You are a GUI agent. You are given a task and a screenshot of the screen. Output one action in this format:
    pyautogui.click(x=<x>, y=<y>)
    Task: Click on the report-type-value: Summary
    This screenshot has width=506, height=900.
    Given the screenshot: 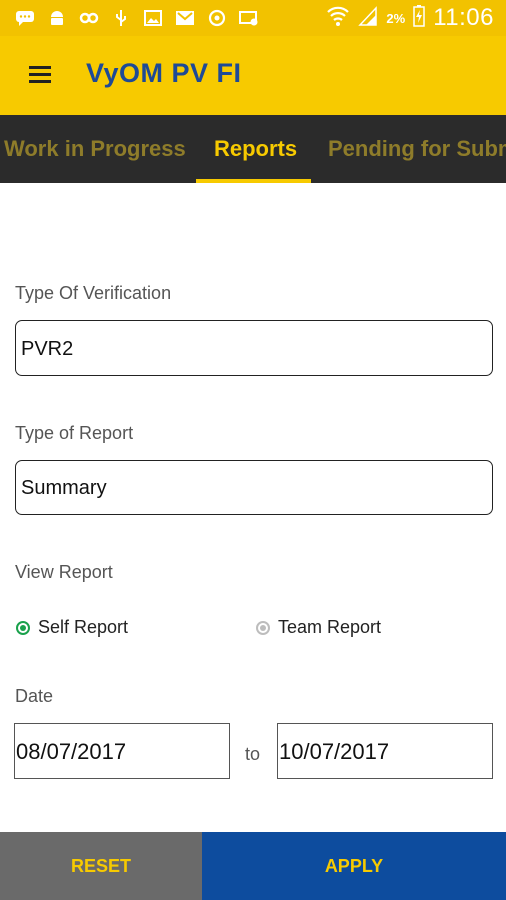 What is the action you would take?
    pyautogui.click(x=64, y=488)
    